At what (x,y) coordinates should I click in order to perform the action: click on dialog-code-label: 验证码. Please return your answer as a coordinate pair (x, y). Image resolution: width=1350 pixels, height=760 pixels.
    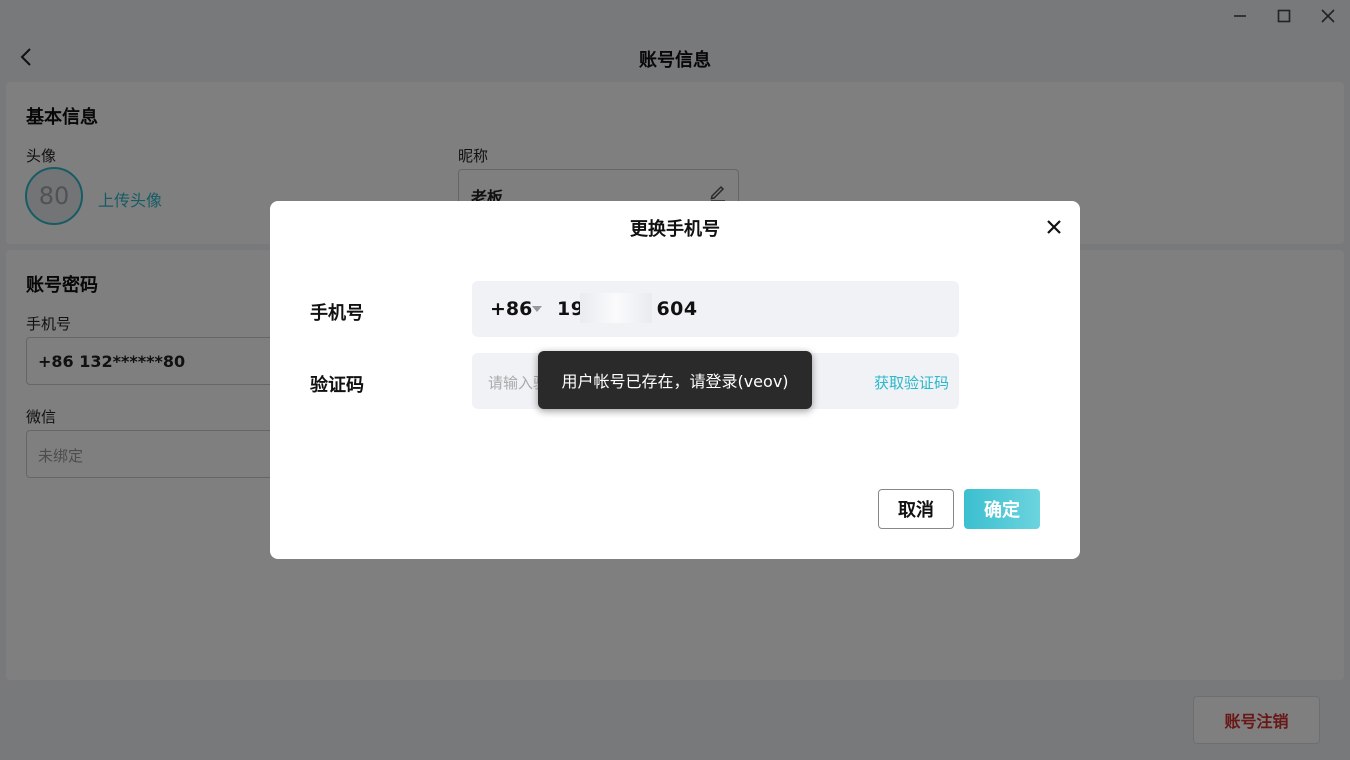
    Looking at the image, I should click on (337, 385).